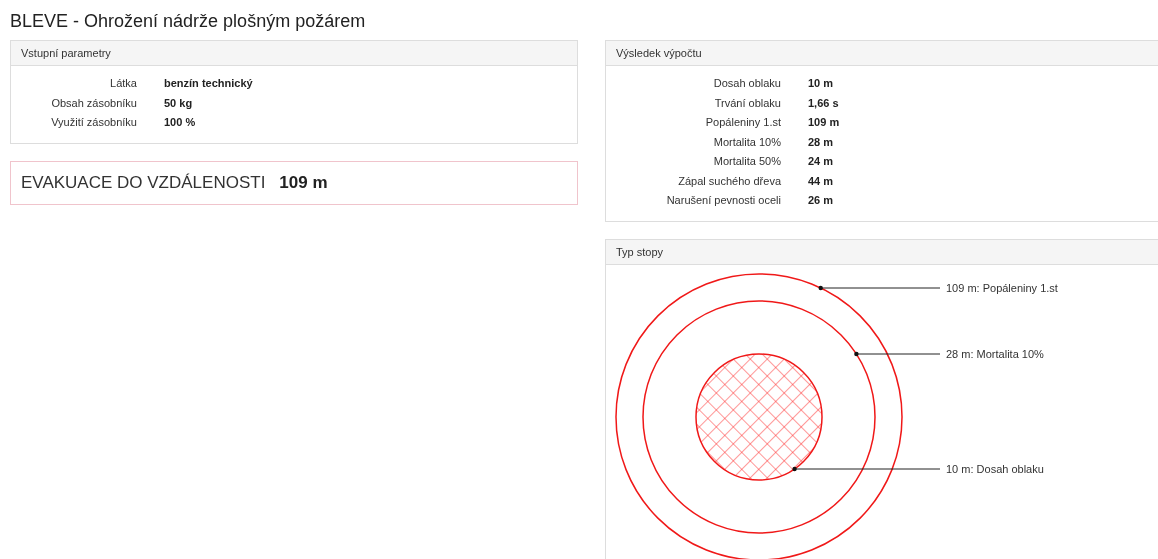 This screenshot has width=1158, height=559. I want to click on parameter-label: Látka, so click(123, 83).